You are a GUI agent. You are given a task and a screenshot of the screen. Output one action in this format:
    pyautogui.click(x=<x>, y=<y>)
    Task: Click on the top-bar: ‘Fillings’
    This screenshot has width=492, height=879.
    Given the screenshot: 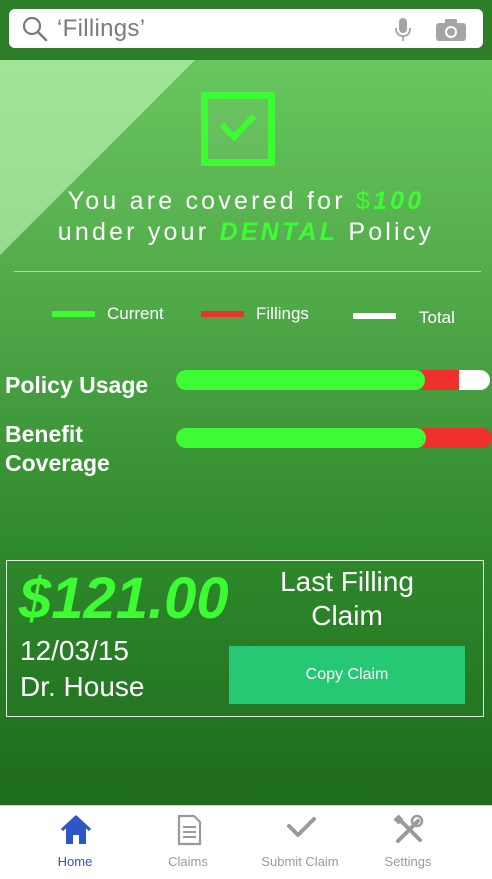 What is the action you would take?
    pyautogui.click(x=246, y=30)
    